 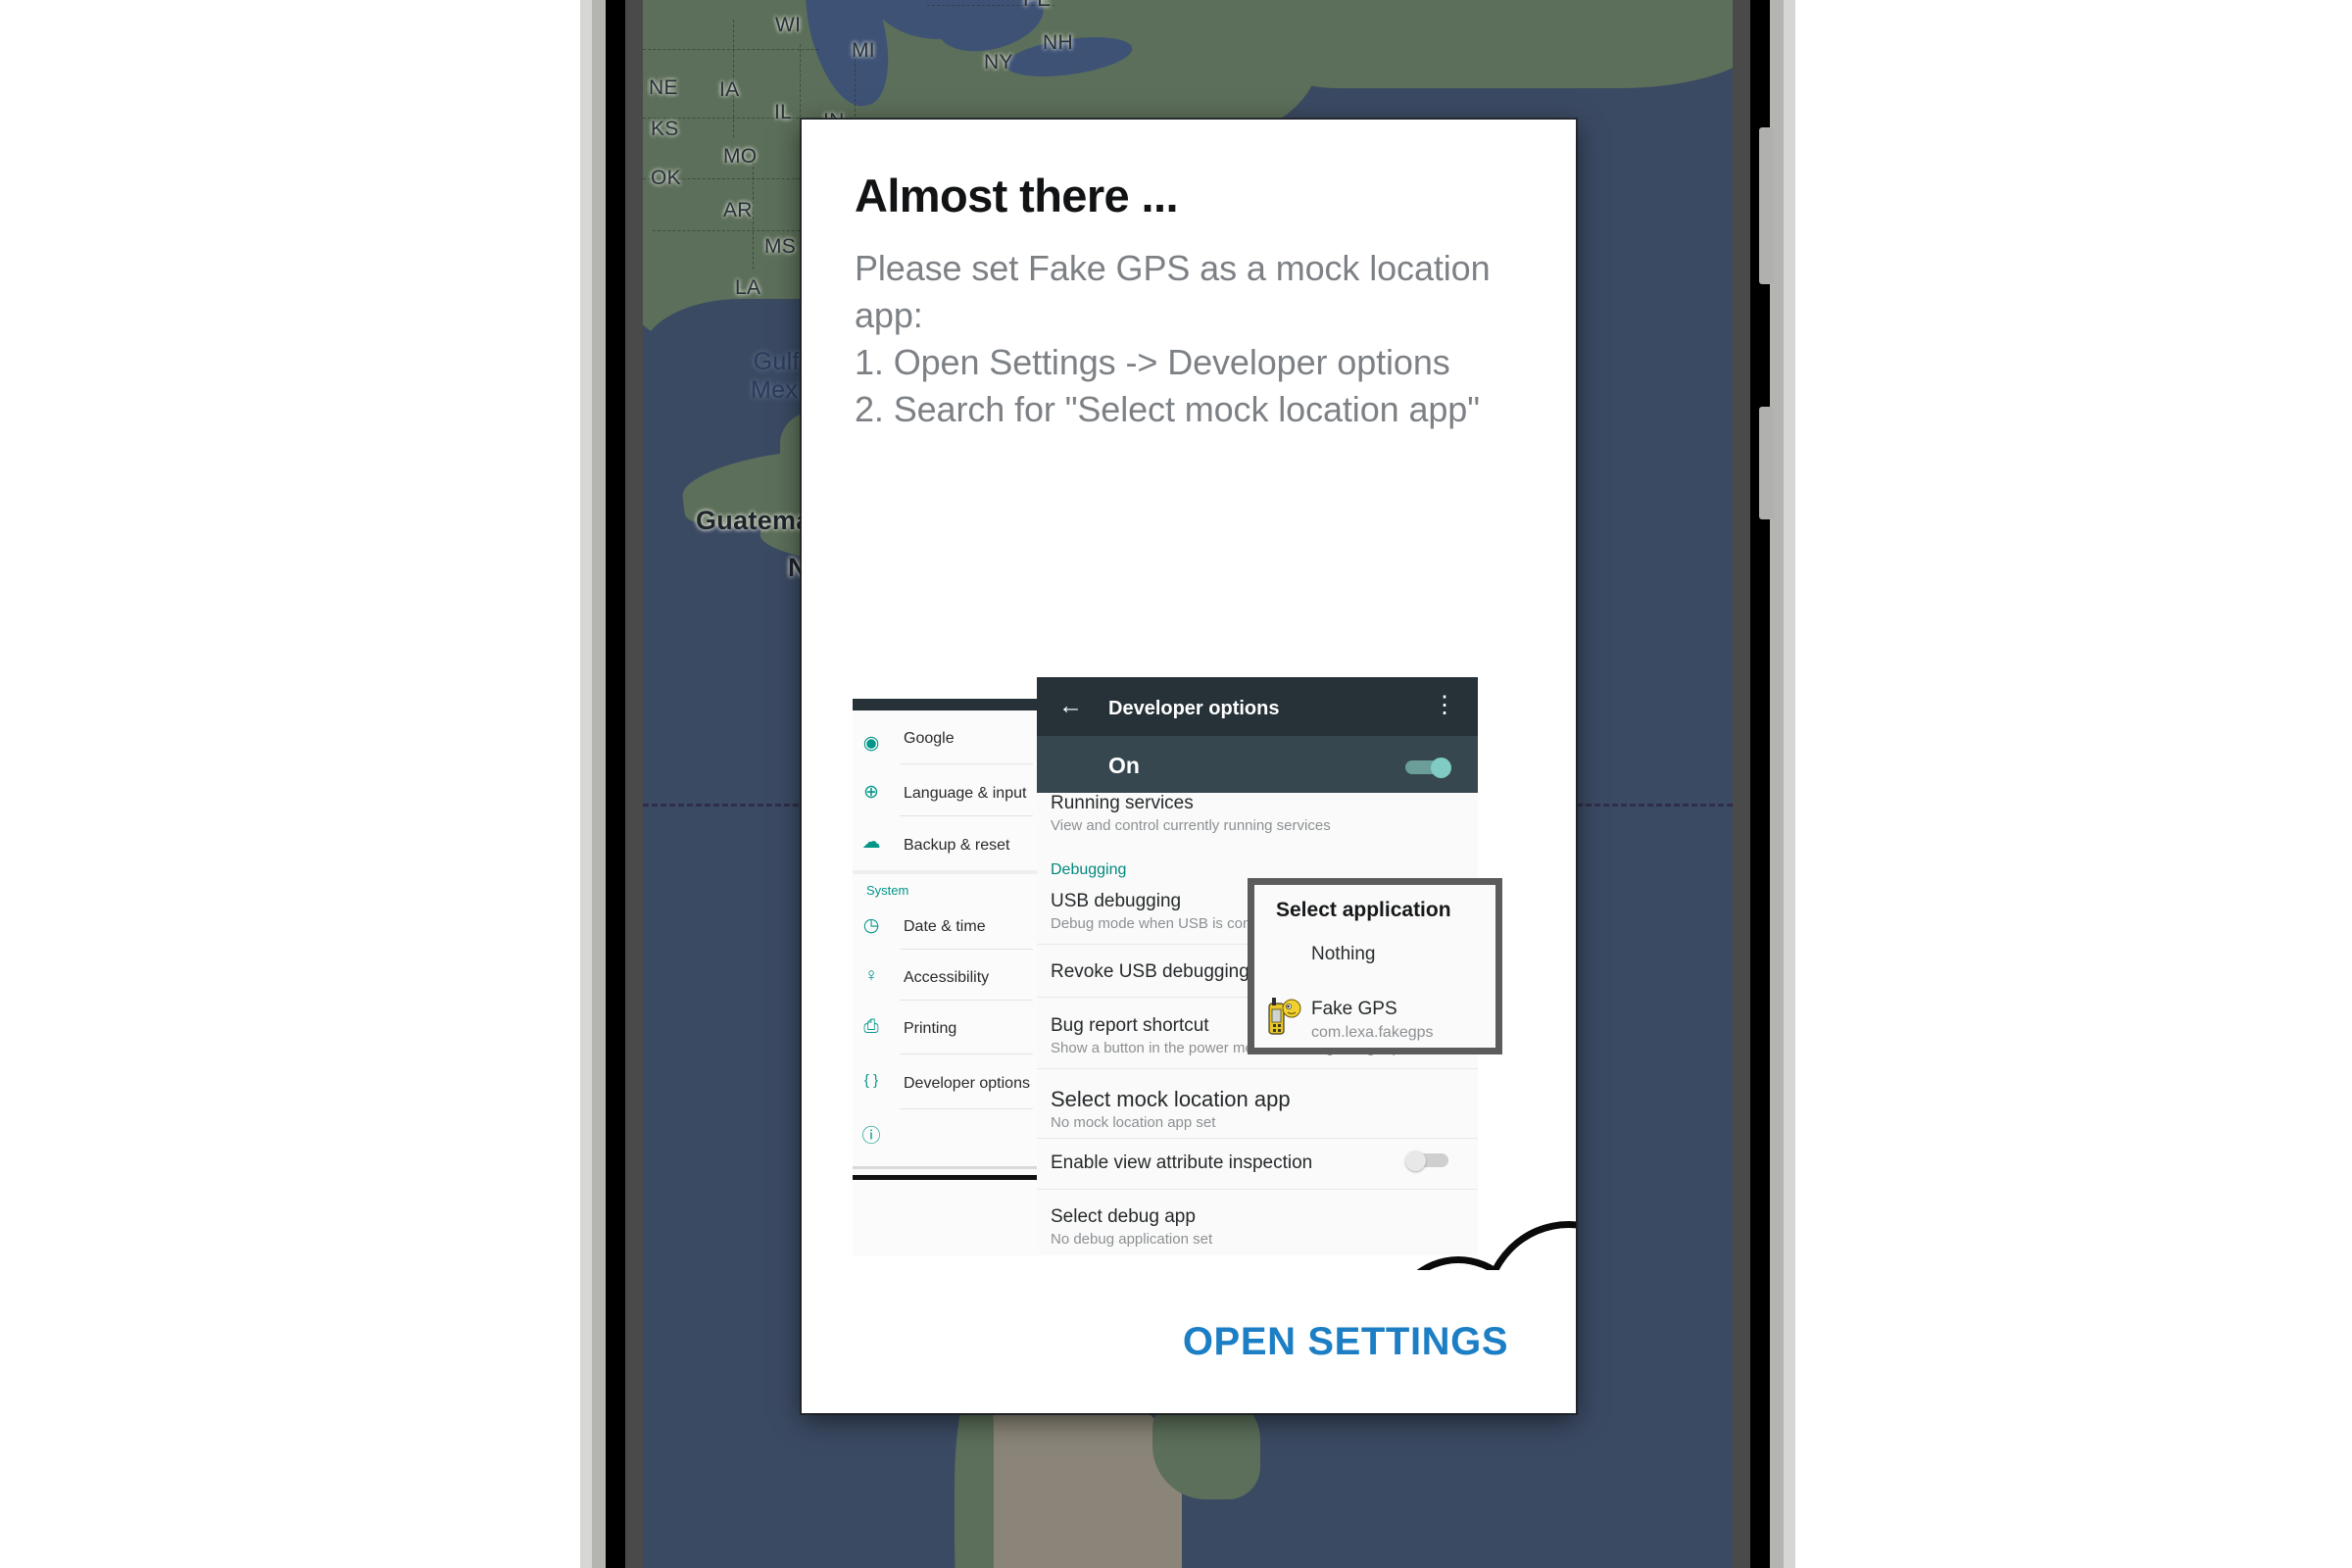 What do you see at coordinates (1354, 1009) in the screenshot?
I see `select-application-option-fakegps: Fake GPS` at bounding box center [1354, 1009].